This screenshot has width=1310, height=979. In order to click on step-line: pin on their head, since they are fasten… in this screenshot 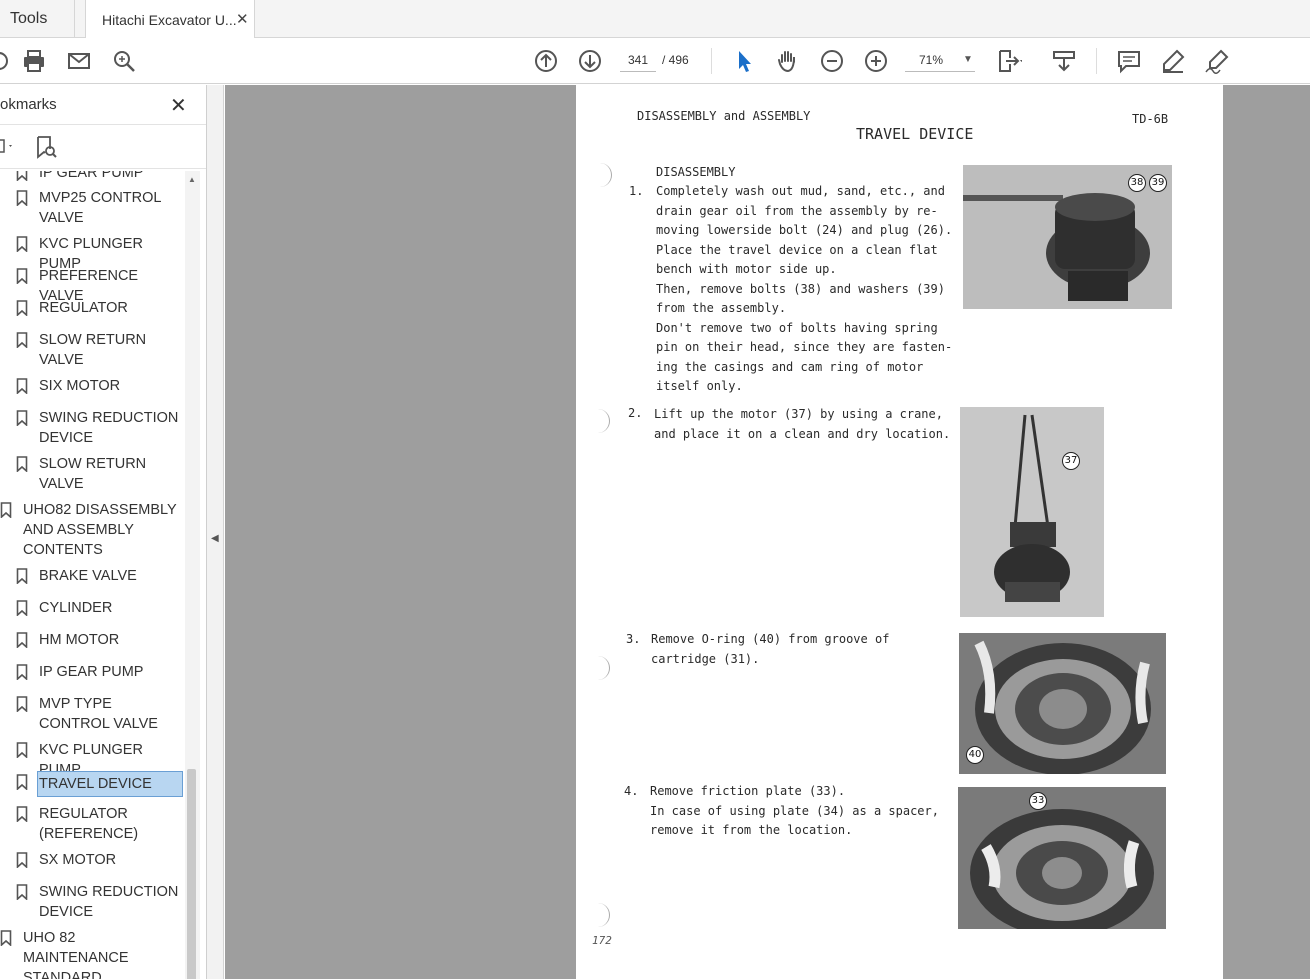, I will do `click(804, 347)`.